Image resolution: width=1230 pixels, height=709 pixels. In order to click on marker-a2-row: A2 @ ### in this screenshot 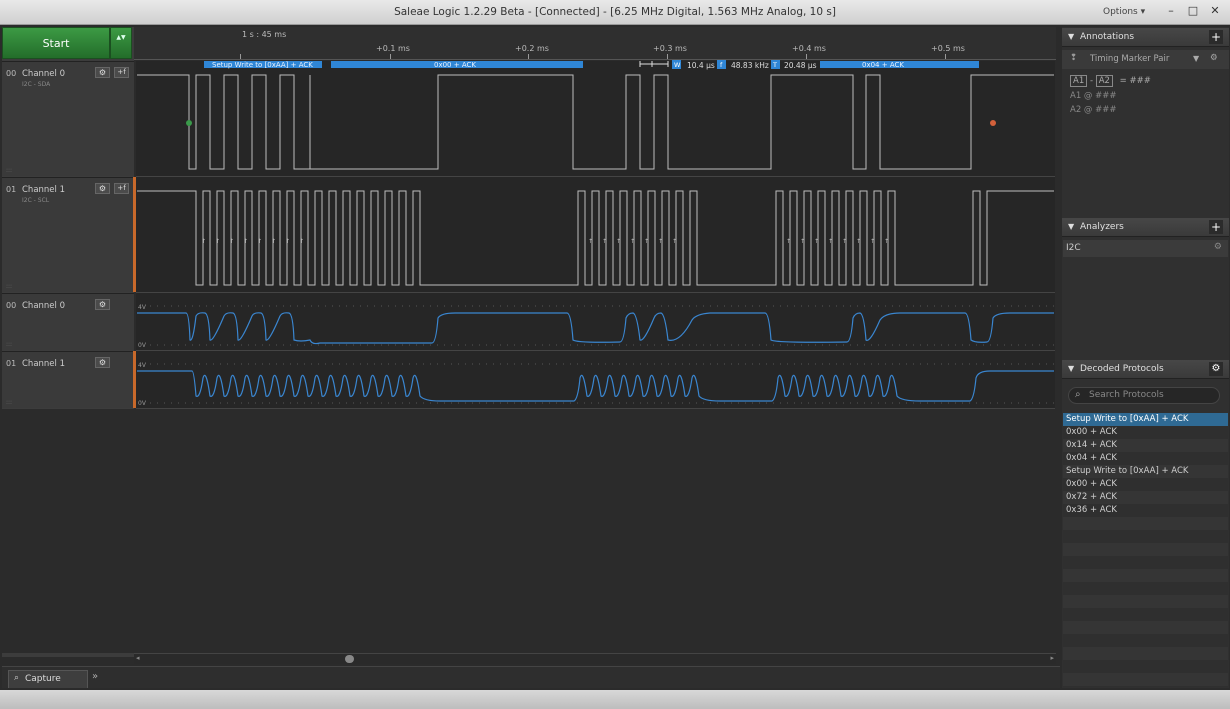, I will do `click(1093, 110)`.